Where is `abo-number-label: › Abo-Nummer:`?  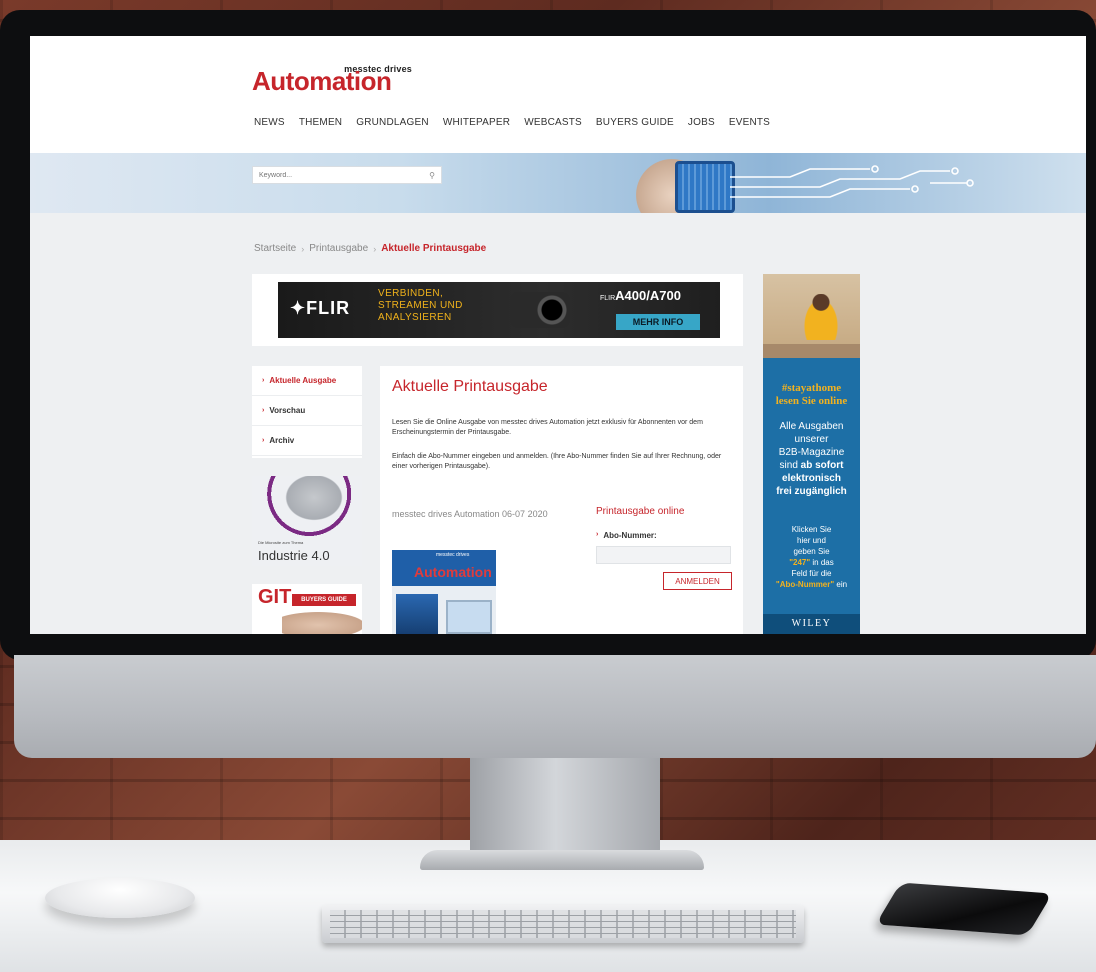 abo-number-label: › Abo-Nummer: is located at coordinates (626, 535).